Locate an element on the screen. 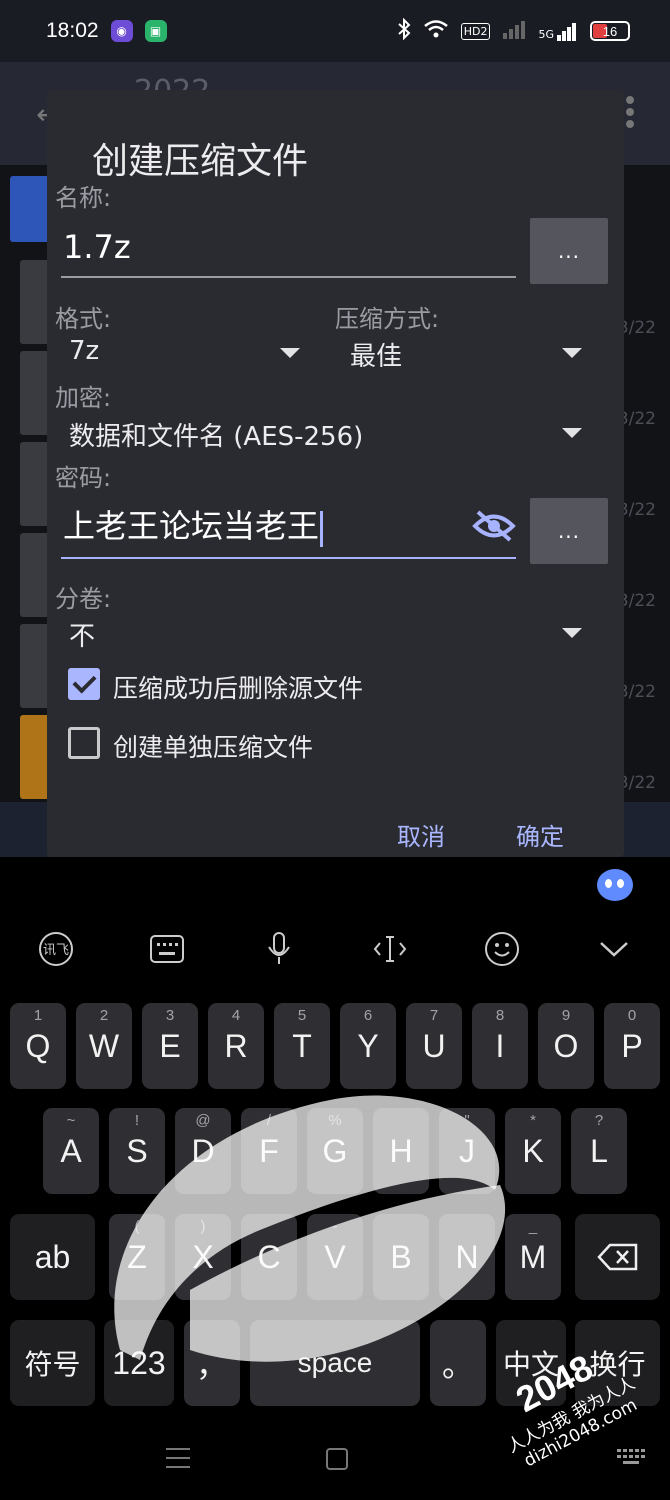 This screenshot has width=670, height=1500. key-v: -V is located at coordinates (335, 1257).